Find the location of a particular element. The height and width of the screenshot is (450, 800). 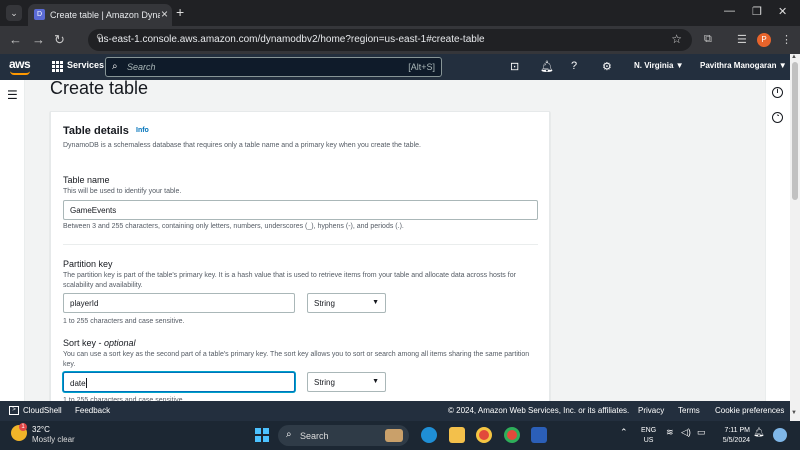

partition-key-constraint: 1 to 255 characters and case sensitive. is located at coordinates (124, 321).